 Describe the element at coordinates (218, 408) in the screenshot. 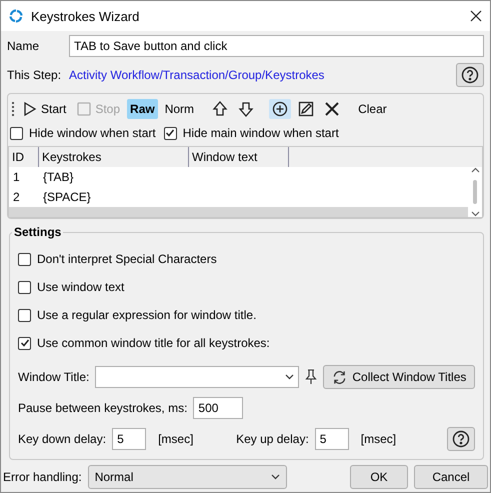

I see `pause-field: 500` at that location.